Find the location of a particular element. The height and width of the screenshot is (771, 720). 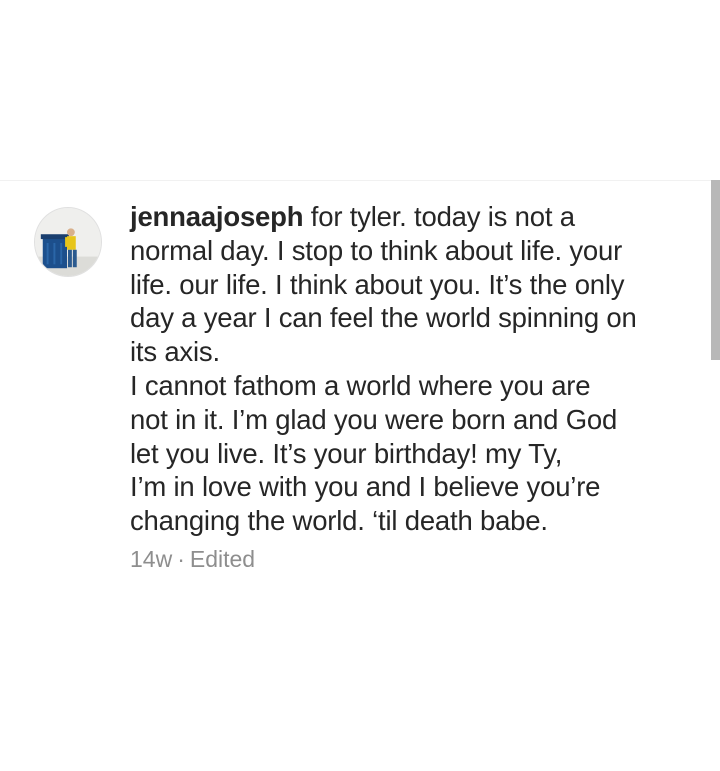

divider is located at coordinates (360, 180).